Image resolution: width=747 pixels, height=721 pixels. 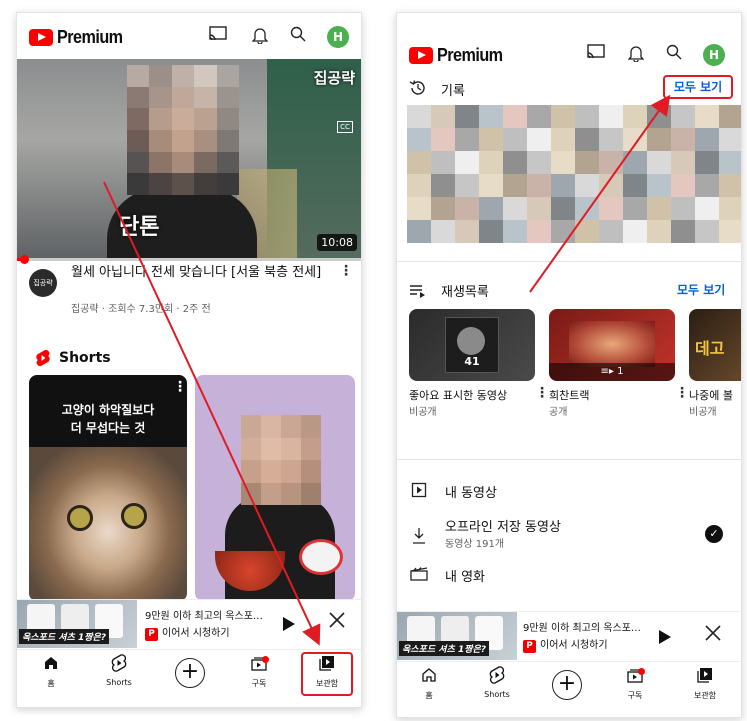 What do you see at coordinates (453, 91) in the screenshot?
I see `history-label: 기록` at bounding box center [453, 91].